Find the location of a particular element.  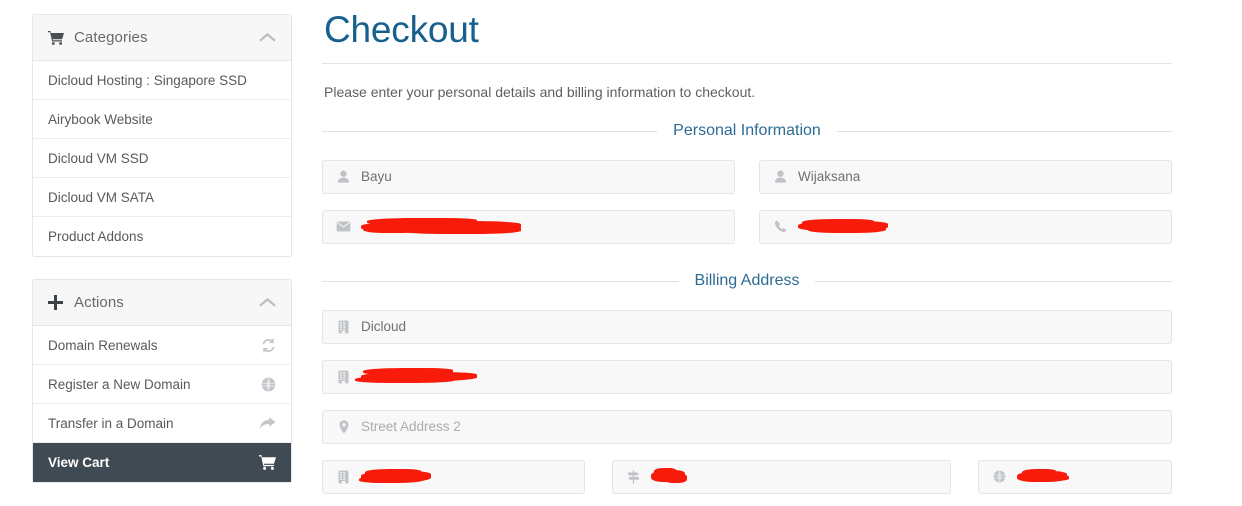

sidebar-item-label: Transfer in a Domain is located at coordinates (111, 423).